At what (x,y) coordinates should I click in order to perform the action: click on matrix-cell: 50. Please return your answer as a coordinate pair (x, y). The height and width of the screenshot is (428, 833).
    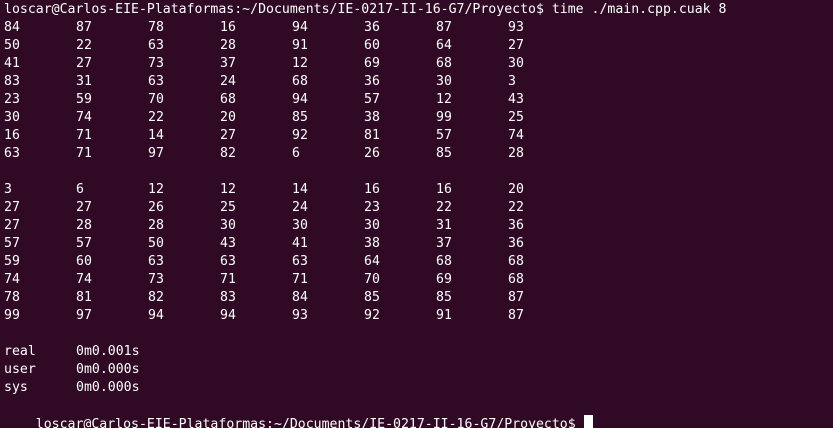
    Looking at the image, I should click on (156, 243).